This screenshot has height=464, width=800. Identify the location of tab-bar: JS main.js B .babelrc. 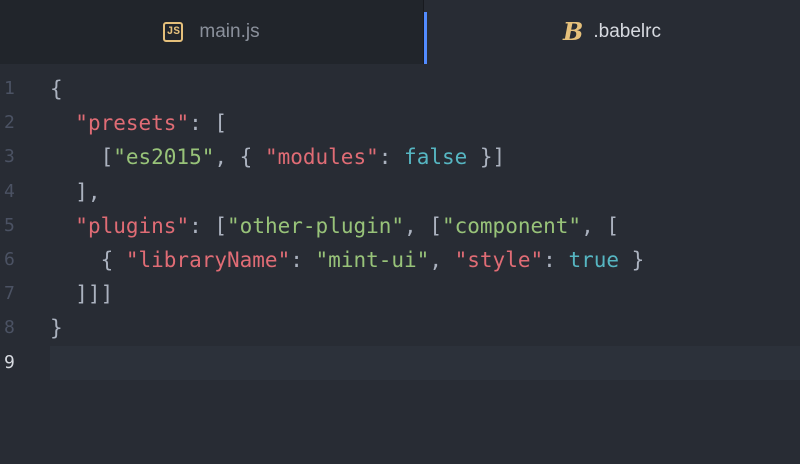
(400, 32).